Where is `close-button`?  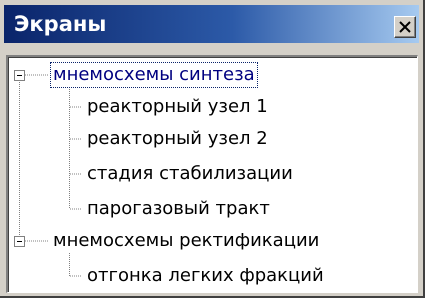 close-button is located at coordinates (405, 27).